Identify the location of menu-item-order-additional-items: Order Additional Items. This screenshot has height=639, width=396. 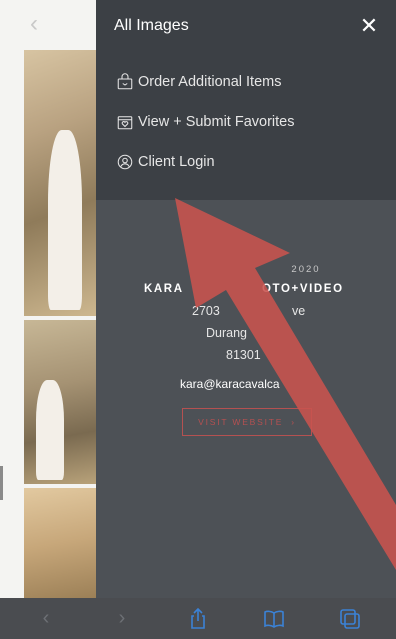
(246, 82).